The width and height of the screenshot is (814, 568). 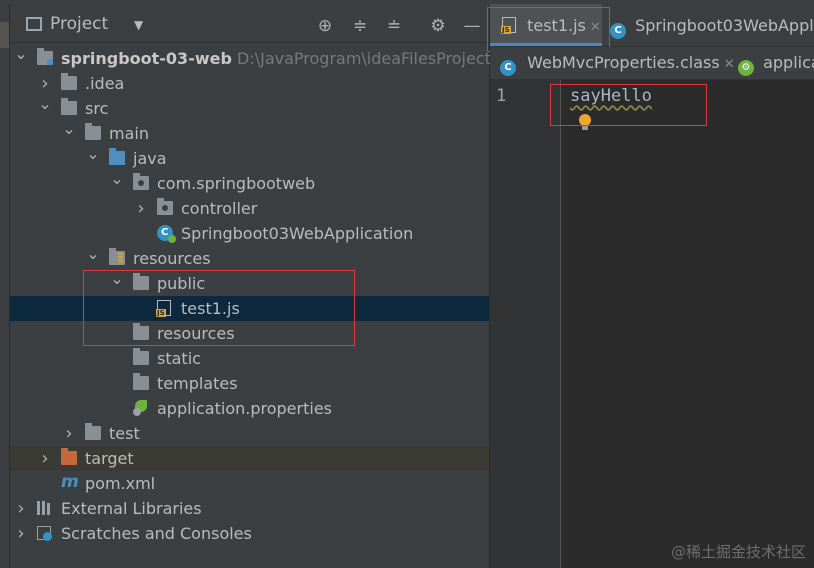 What do you see at coordinates (249, 483) in the screenshot?
I see `tree-item: m pom.xml` at bounding box center [249, 483].